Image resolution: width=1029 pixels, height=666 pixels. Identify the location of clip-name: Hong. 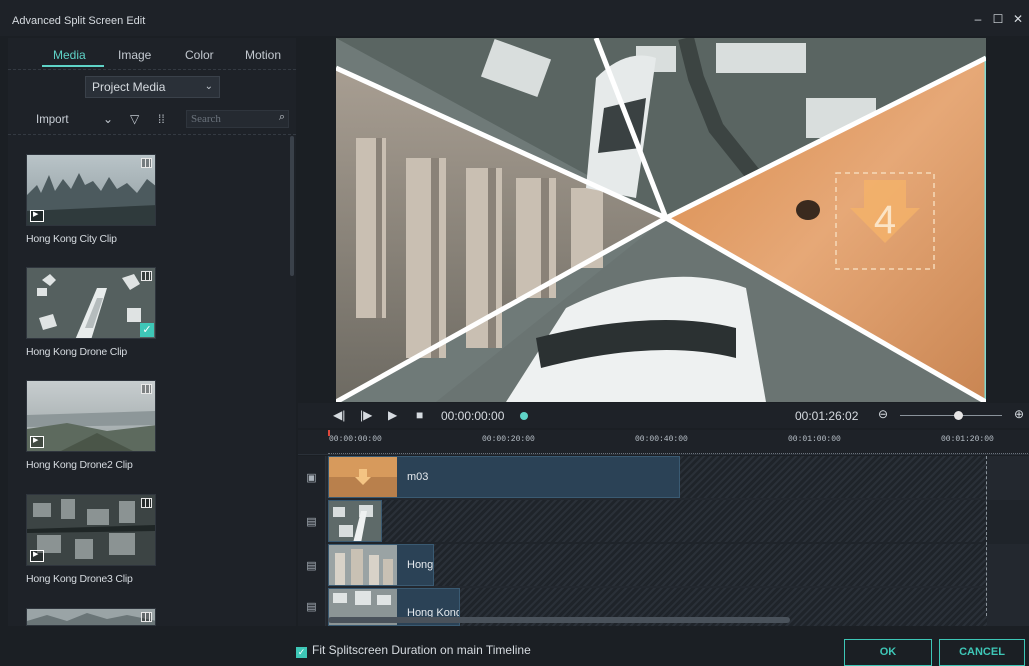
(420, 565).